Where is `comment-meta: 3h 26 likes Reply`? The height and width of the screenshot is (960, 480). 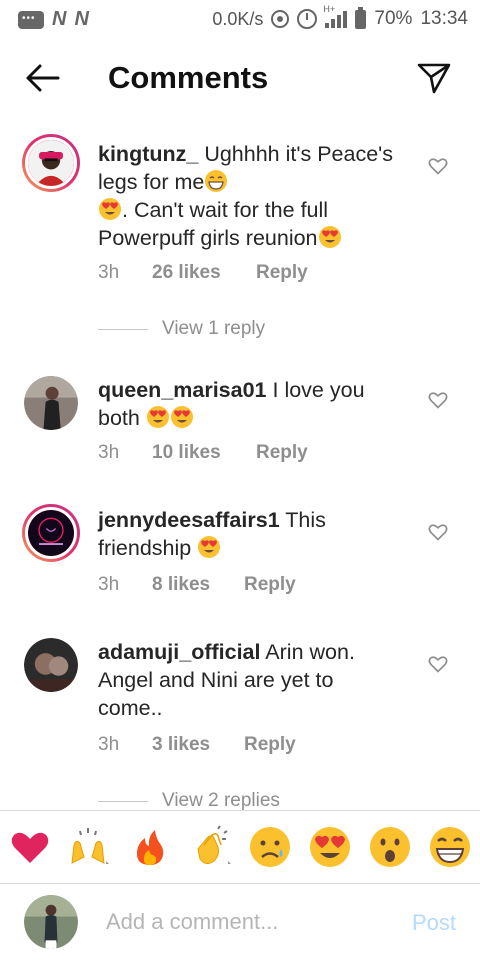
comment-meta: 3h 26 likes Reply is located at coordinates (203, 273).